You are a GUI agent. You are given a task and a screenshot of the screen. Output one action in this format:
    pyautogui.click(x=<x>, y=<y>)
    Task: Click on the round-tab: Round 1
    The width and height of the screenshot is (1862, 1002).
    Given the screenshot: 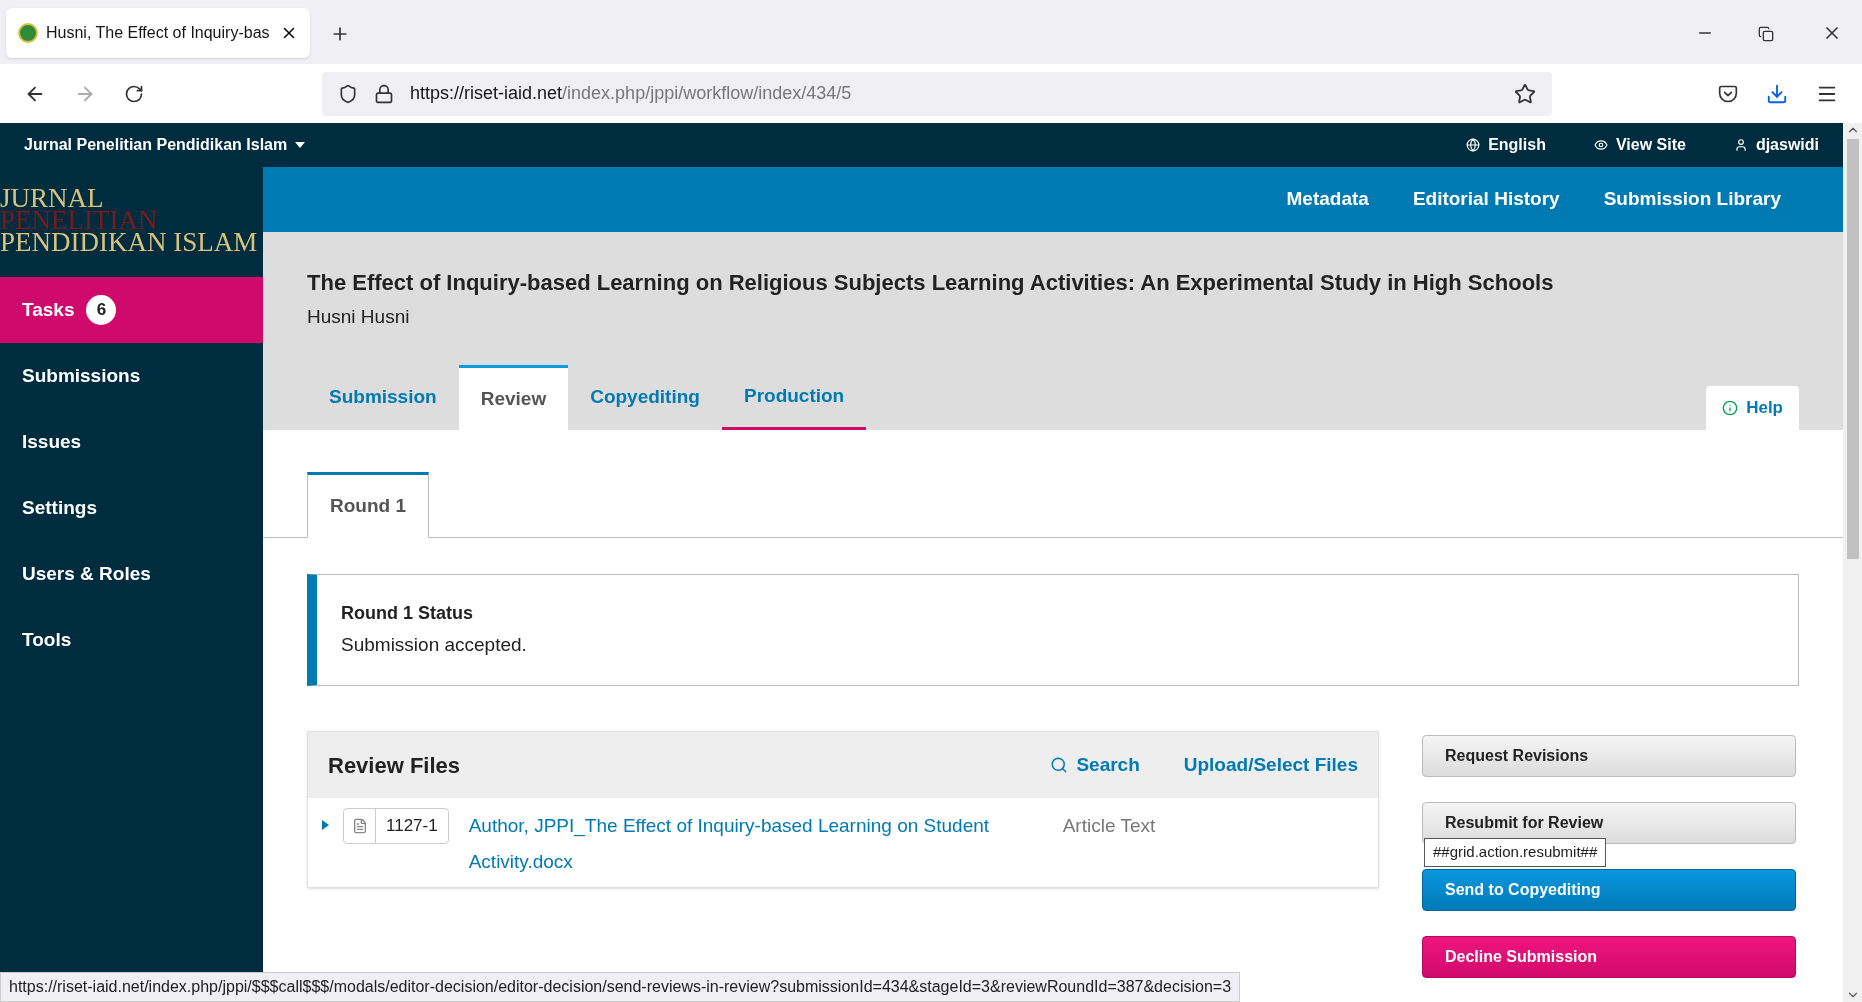 What is the action you would take?
    pyautogui.click(x=368, y=505)
    